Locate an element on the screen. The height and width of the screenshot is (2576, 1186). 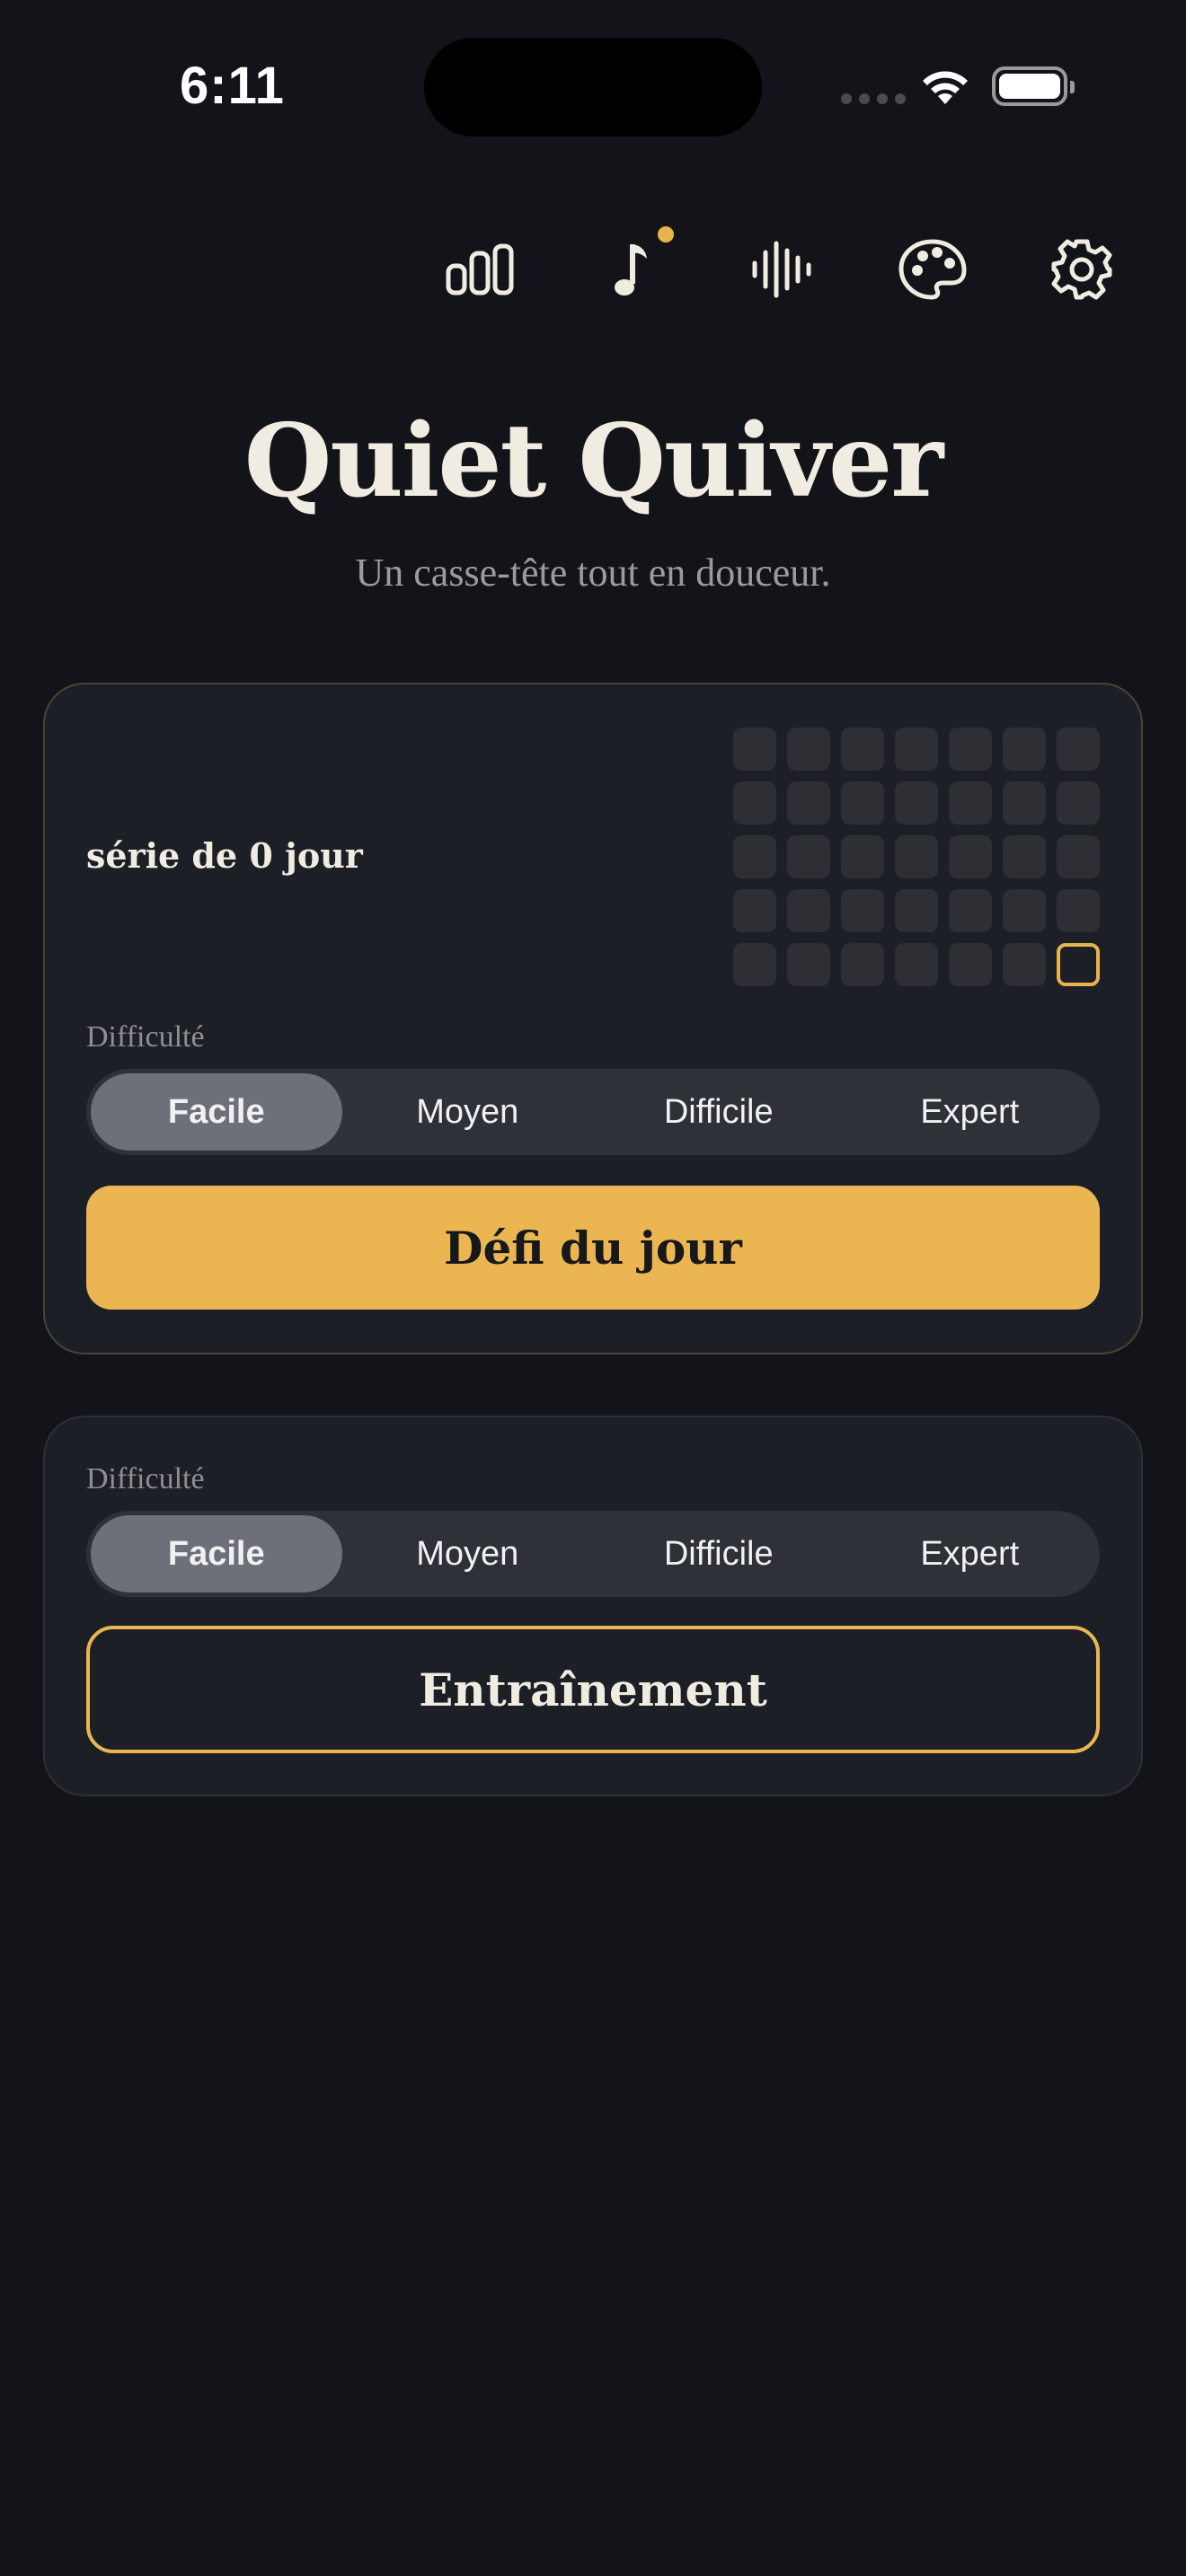
streak-calendar is located at coordinates (916, 857).